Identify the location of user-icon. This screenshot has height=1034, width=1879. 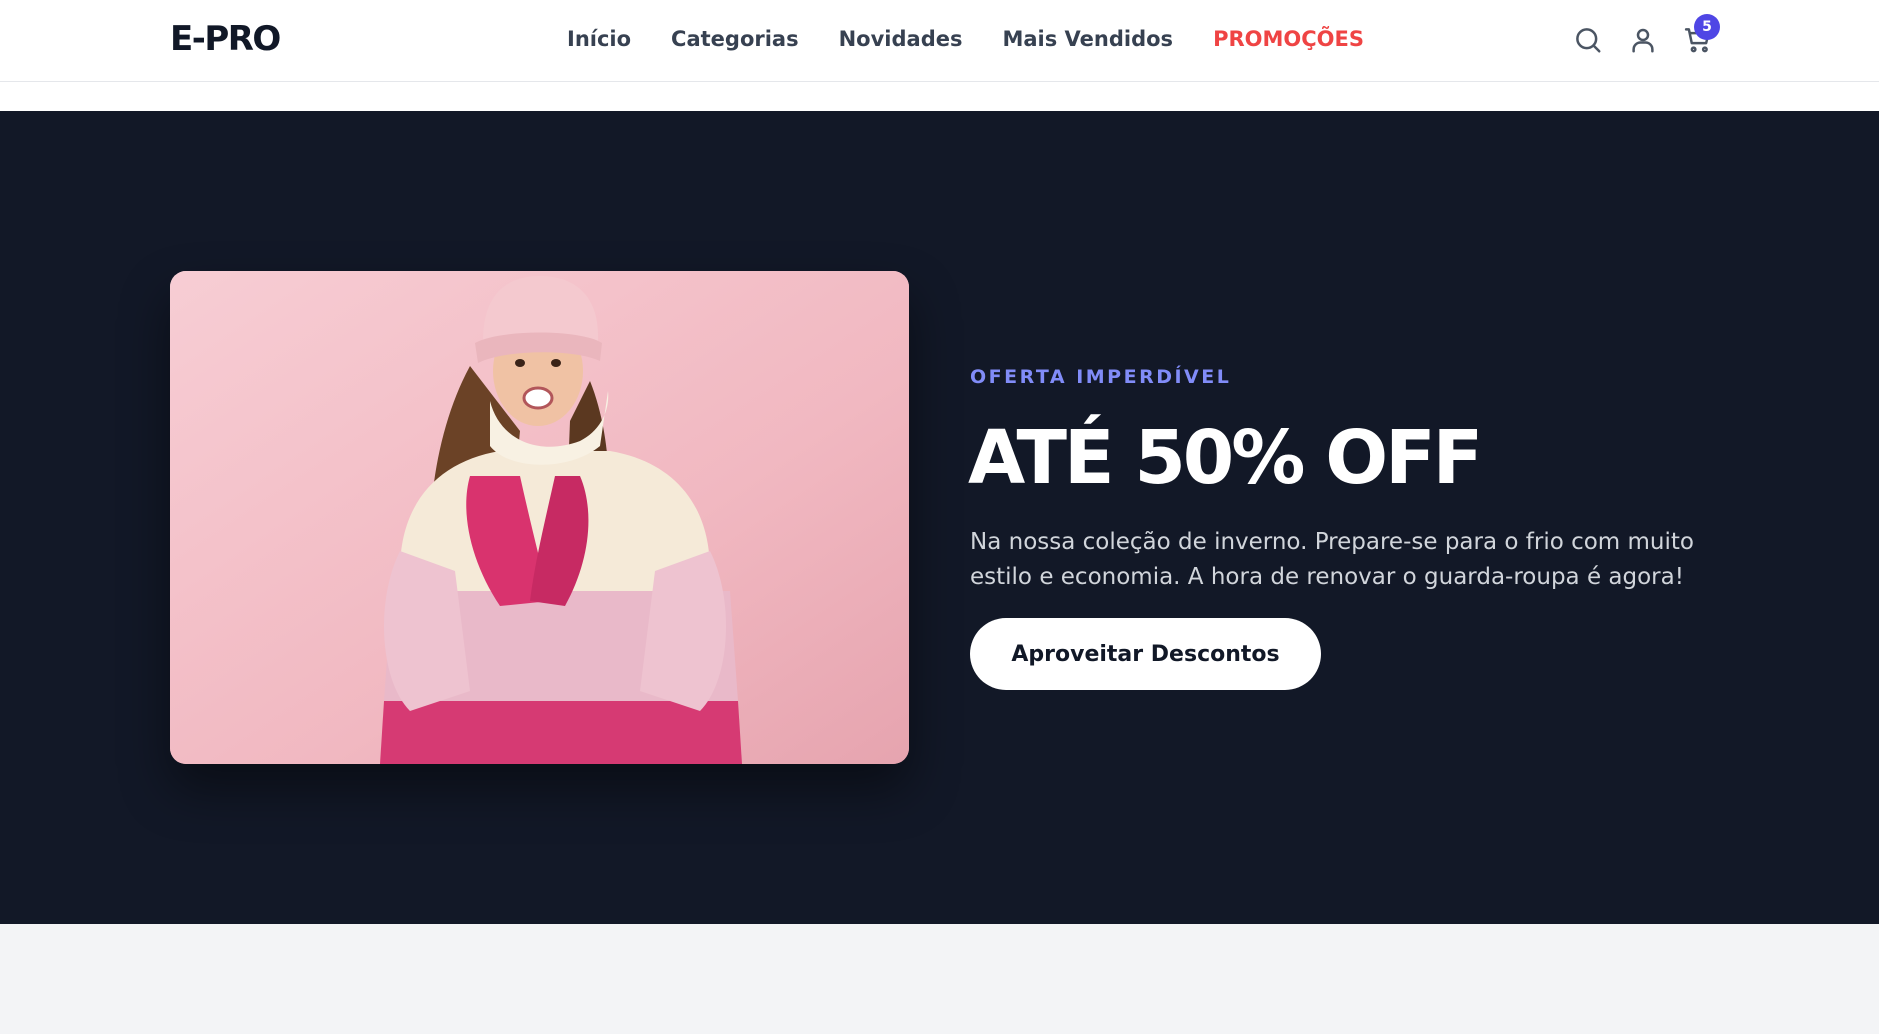
(1643, 40).